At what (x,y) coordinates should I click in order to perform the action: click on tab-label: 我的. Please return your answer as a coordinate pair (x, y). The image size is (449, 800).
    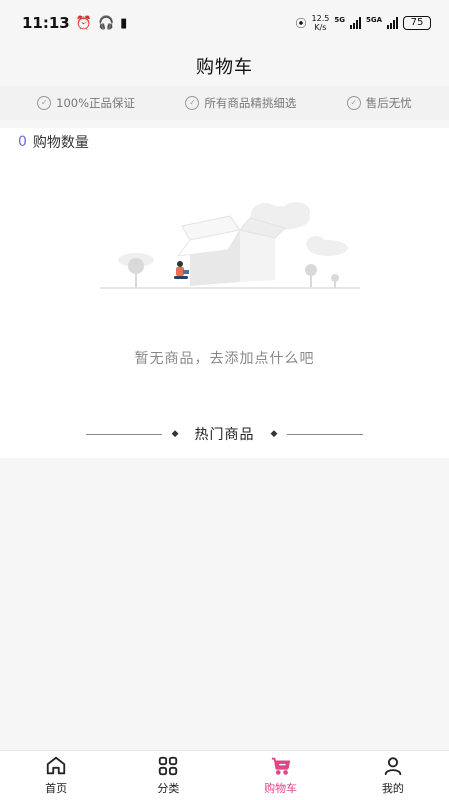
    Looking at the image, I should click on (392, 788).